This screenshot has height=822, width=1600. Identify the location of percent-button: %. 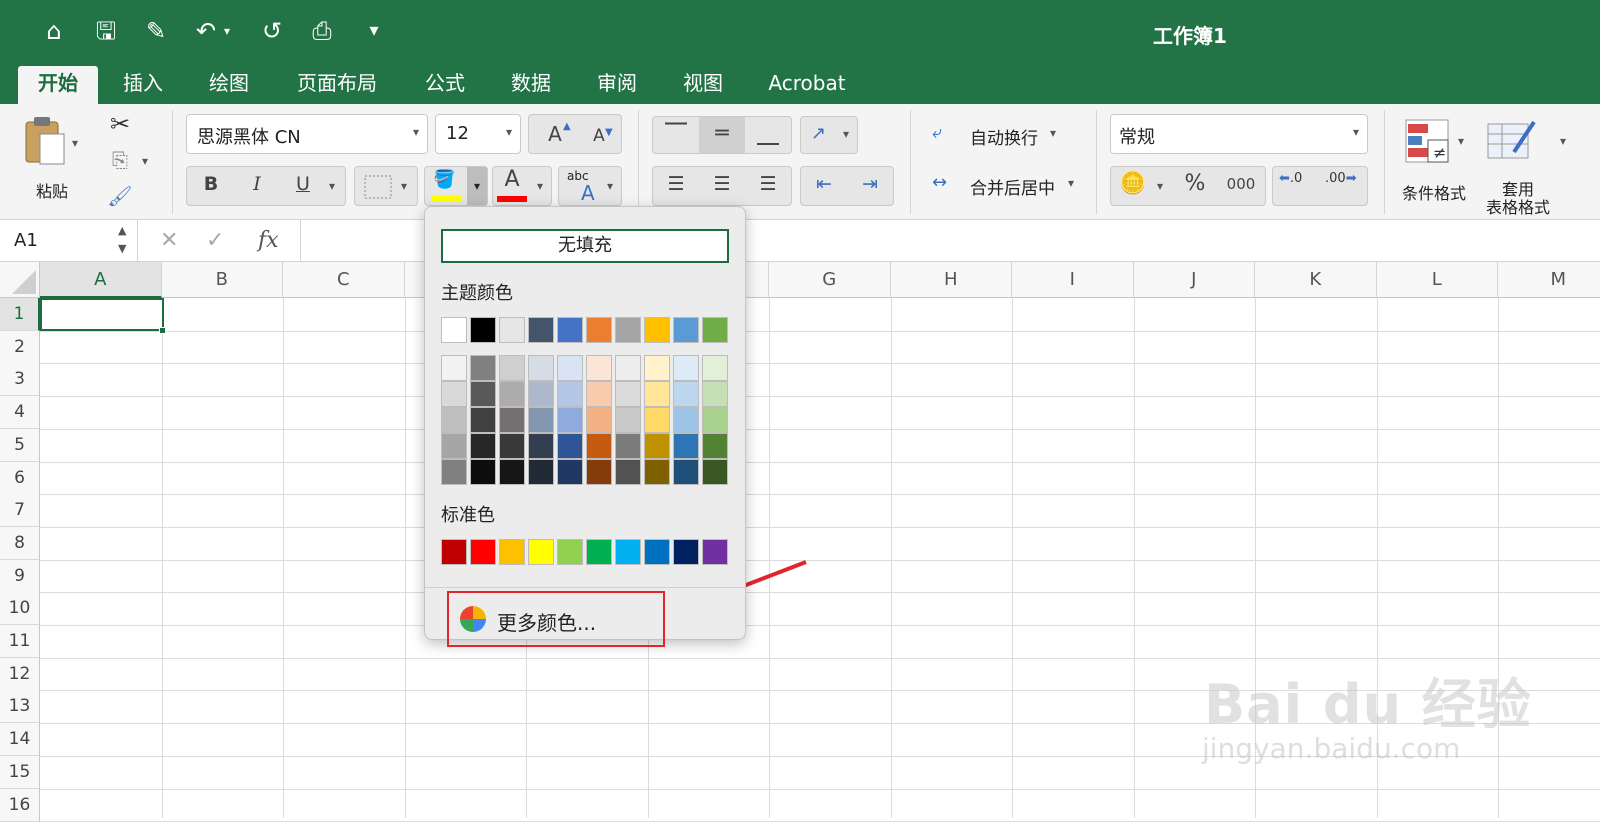
(1195, 185).